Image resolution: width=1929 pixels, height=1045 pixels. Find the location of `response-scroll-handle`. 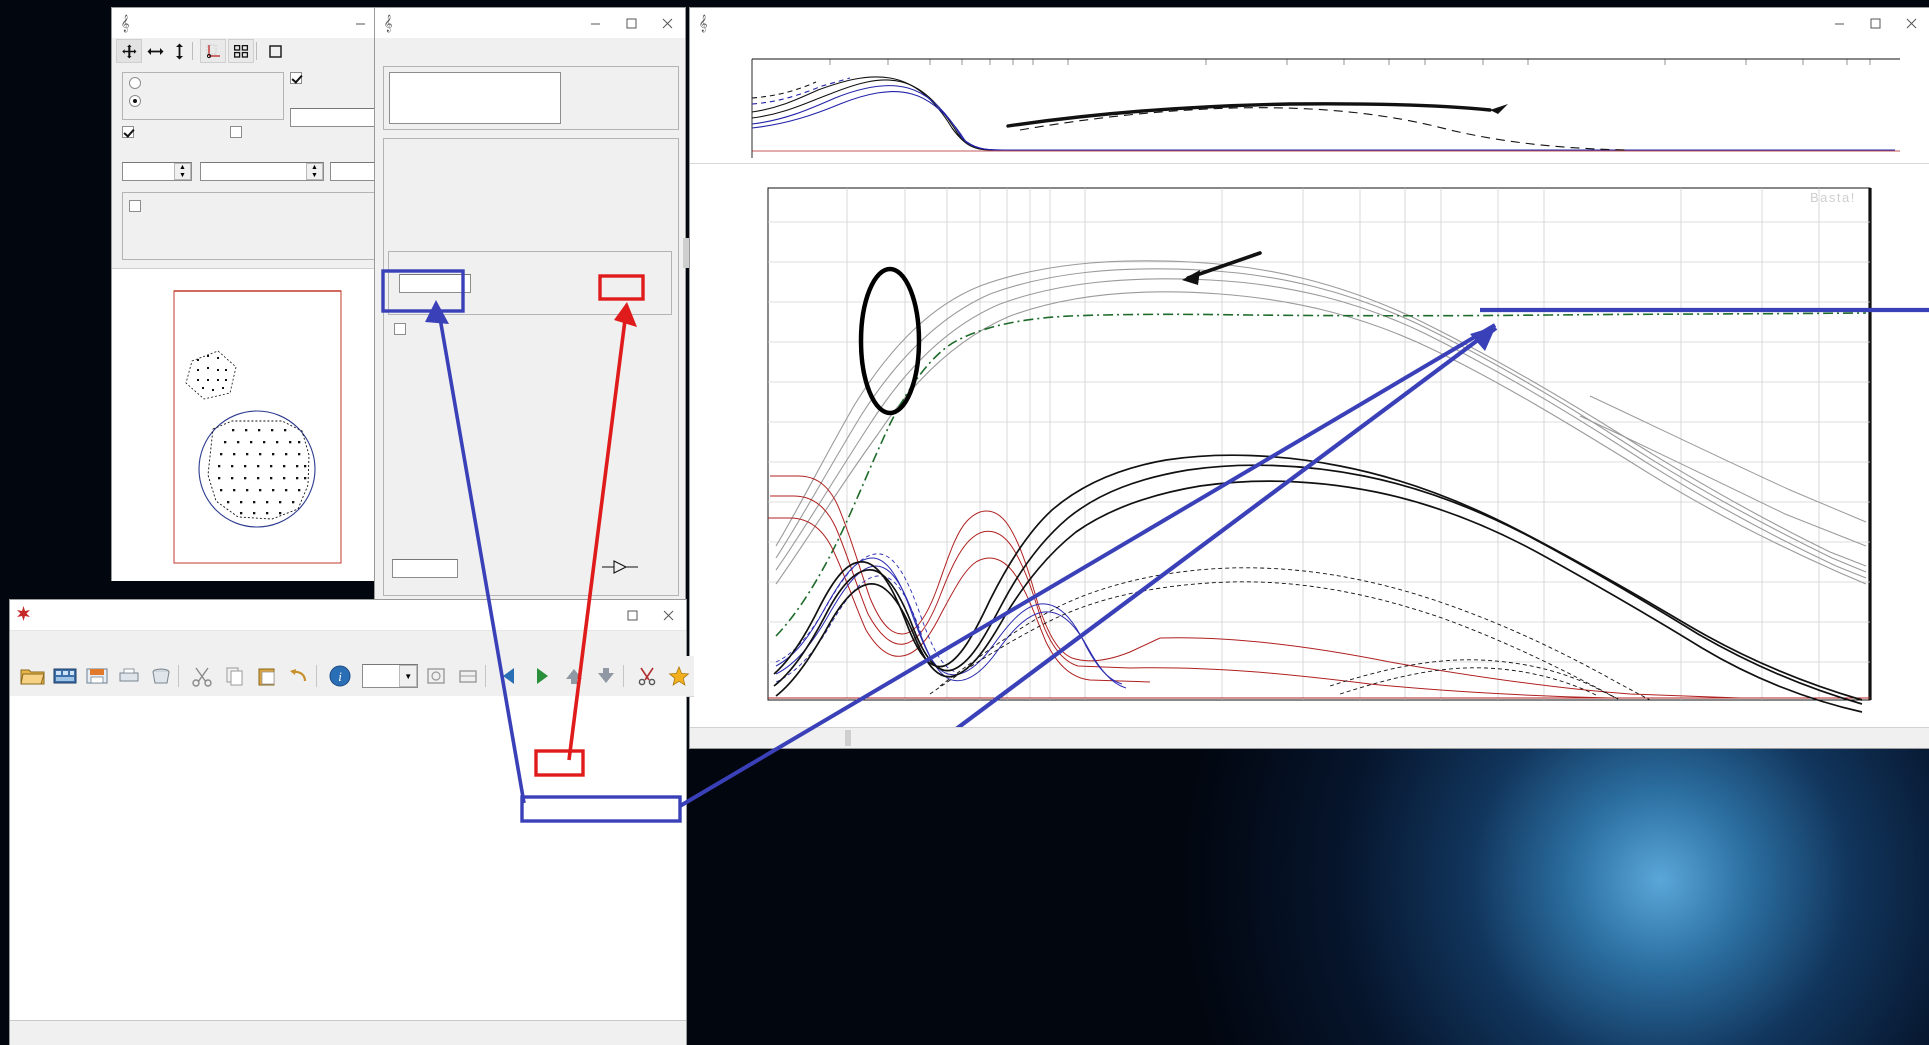

response-scroll-handle is located at coordinates (848, 738).